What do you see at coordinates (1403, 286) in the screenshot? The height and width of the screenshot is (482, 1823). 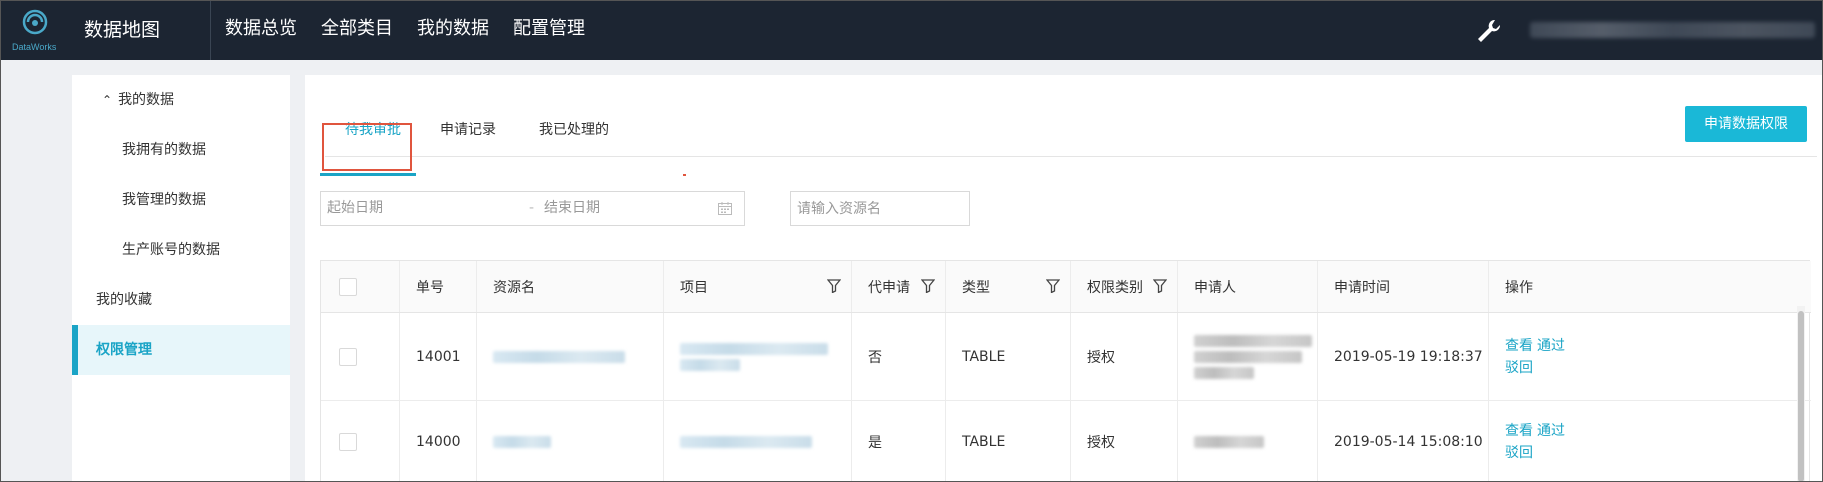 I see `column-header-apply-time: 申请时间` at bounding box center [1403, 286].